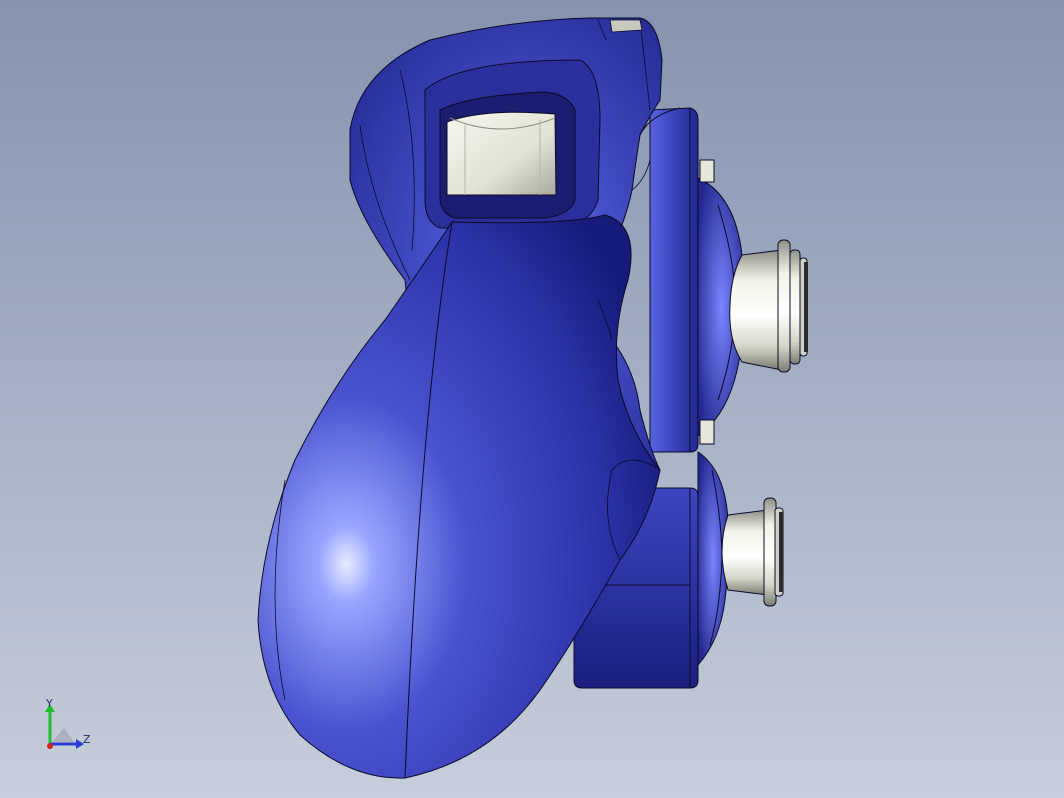 The width and height of the screenshot is (1064, 798). What do you see at coordinates (68, 728) in the screenshot?
I see `axis-triad: Y Z` at bounding box center [68, 728].